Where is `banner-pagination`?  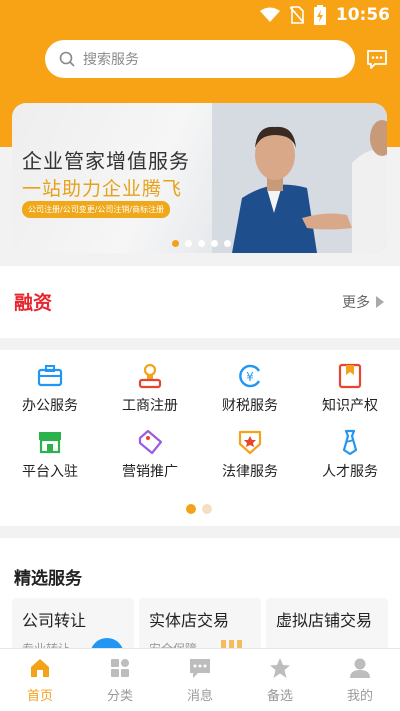
banner-pagination is located at coordinates (201, 243).